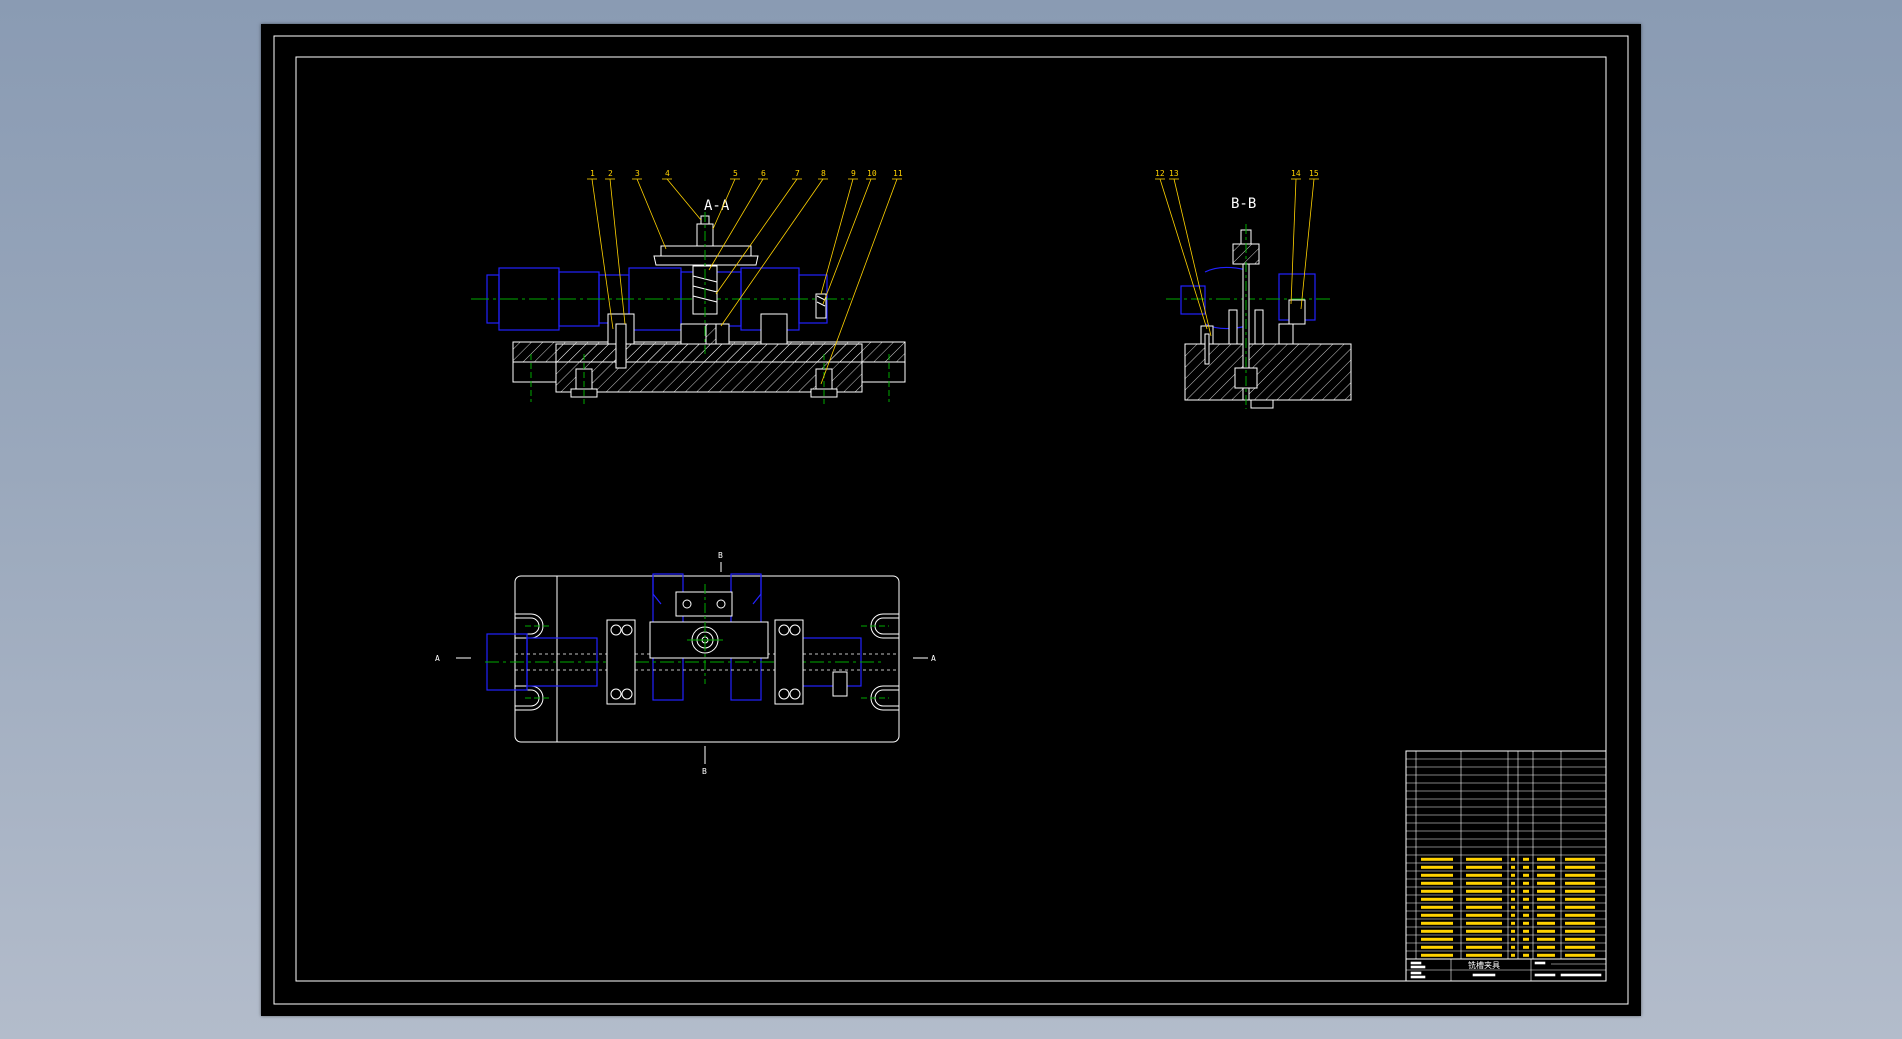 This screenshot has height=1039, width=1902. Describe the element at coordinates (1174, 173) in the screenshot. I see `callout-13: 13` at that location.